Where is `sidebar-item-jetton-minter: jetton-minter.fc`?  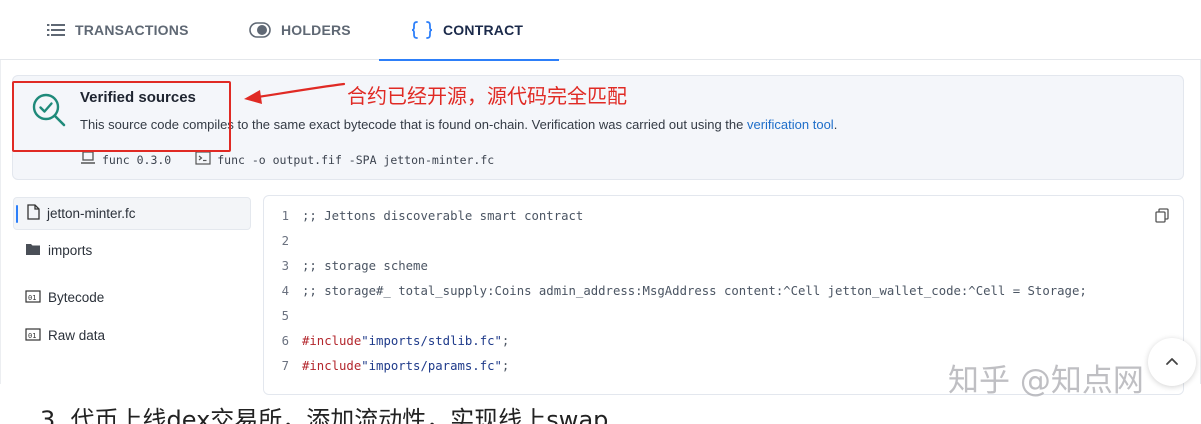
sidebar-item-jetton-minter: jetton-minter.fc is located at coordinates (132, 213).